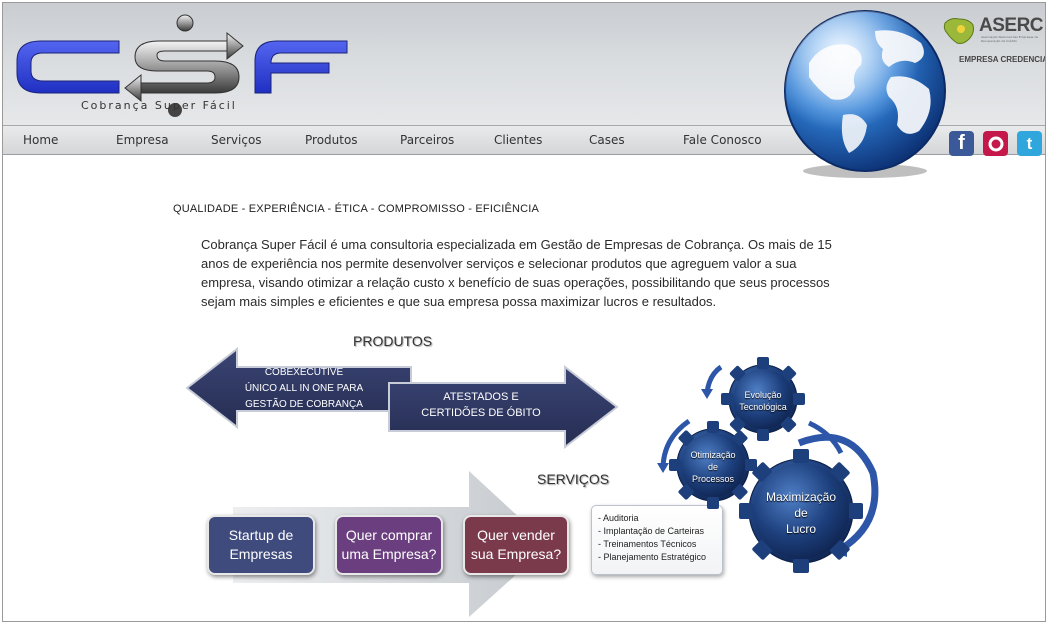  I want to click on product-left-line-2: ÚNICO ALL IN ONE PARA, so click(304, 388).